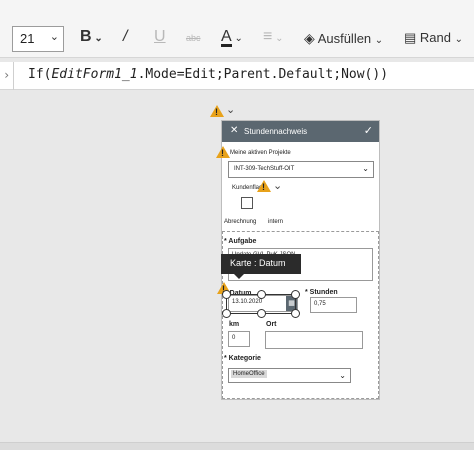 The image size is (474, 450). I want to click on status-bar, so click(237, 446).